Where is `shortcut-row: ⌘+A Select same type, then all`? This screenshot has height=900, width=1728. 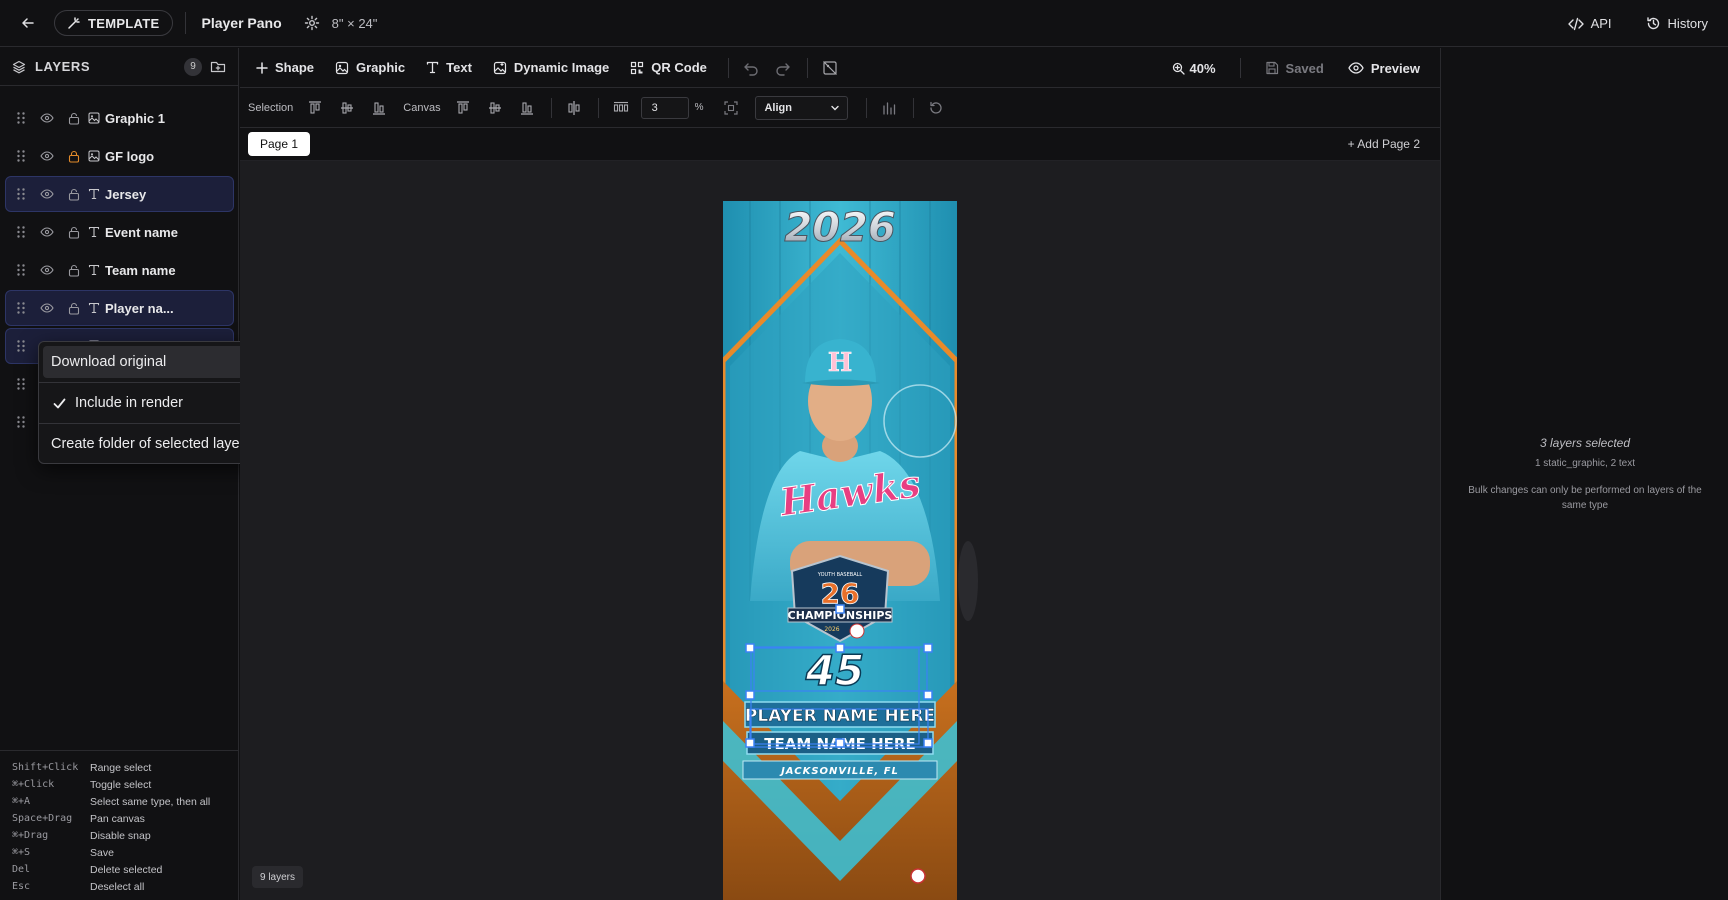
shortcut-row: ⌘+A Select same type, then all is located at coordinates (125, 801).